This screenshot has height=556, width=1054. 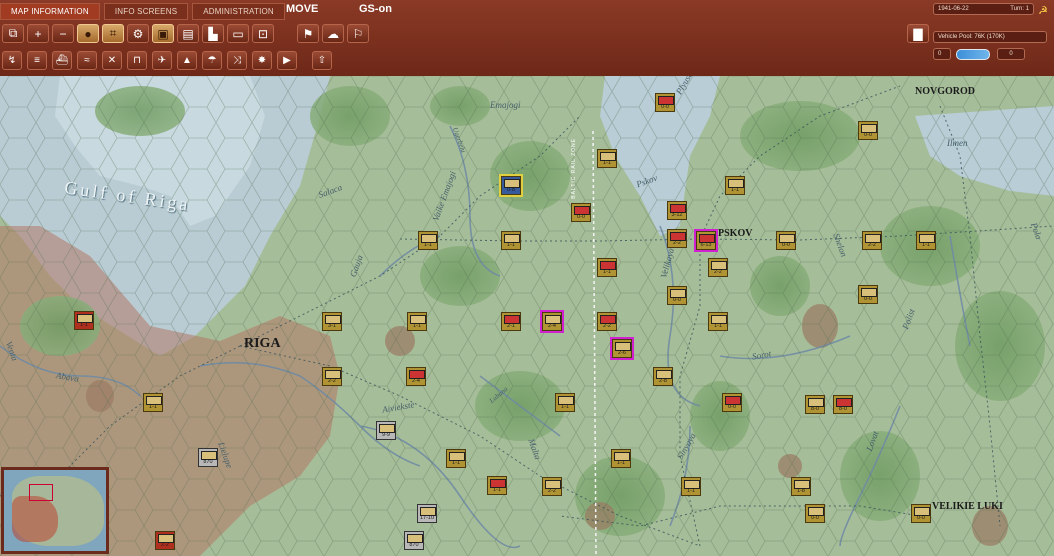 I want to click on bridge-icon: ⊓, so click(x=137, y=60).